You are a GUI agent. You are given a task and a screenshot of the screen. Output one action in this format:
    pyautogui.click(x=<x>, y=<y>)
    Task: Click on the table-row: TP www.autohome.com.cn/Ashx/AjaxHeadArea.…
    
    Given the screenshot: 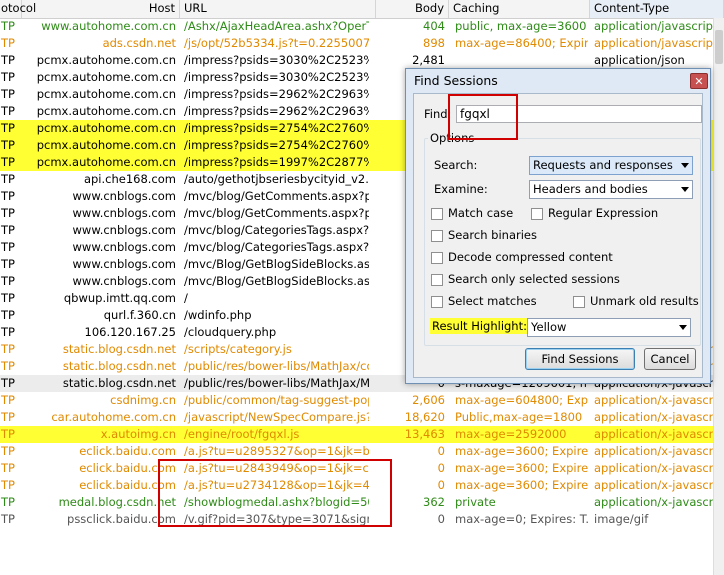 What is the action you would take?
    pyautogui.click(x=362, y=26)
    